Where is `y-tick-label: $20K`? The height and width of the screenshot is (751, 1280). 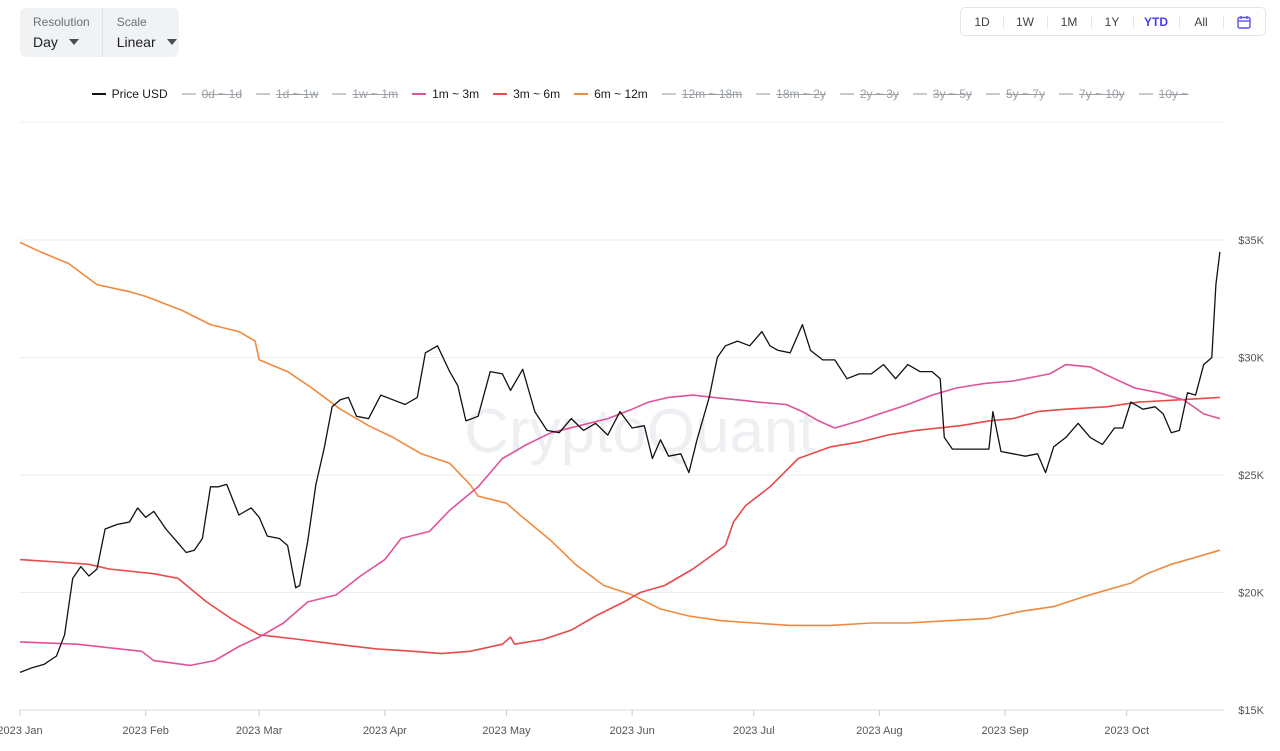
y-tick-label: $20K is located at coordinates (1251, 594).